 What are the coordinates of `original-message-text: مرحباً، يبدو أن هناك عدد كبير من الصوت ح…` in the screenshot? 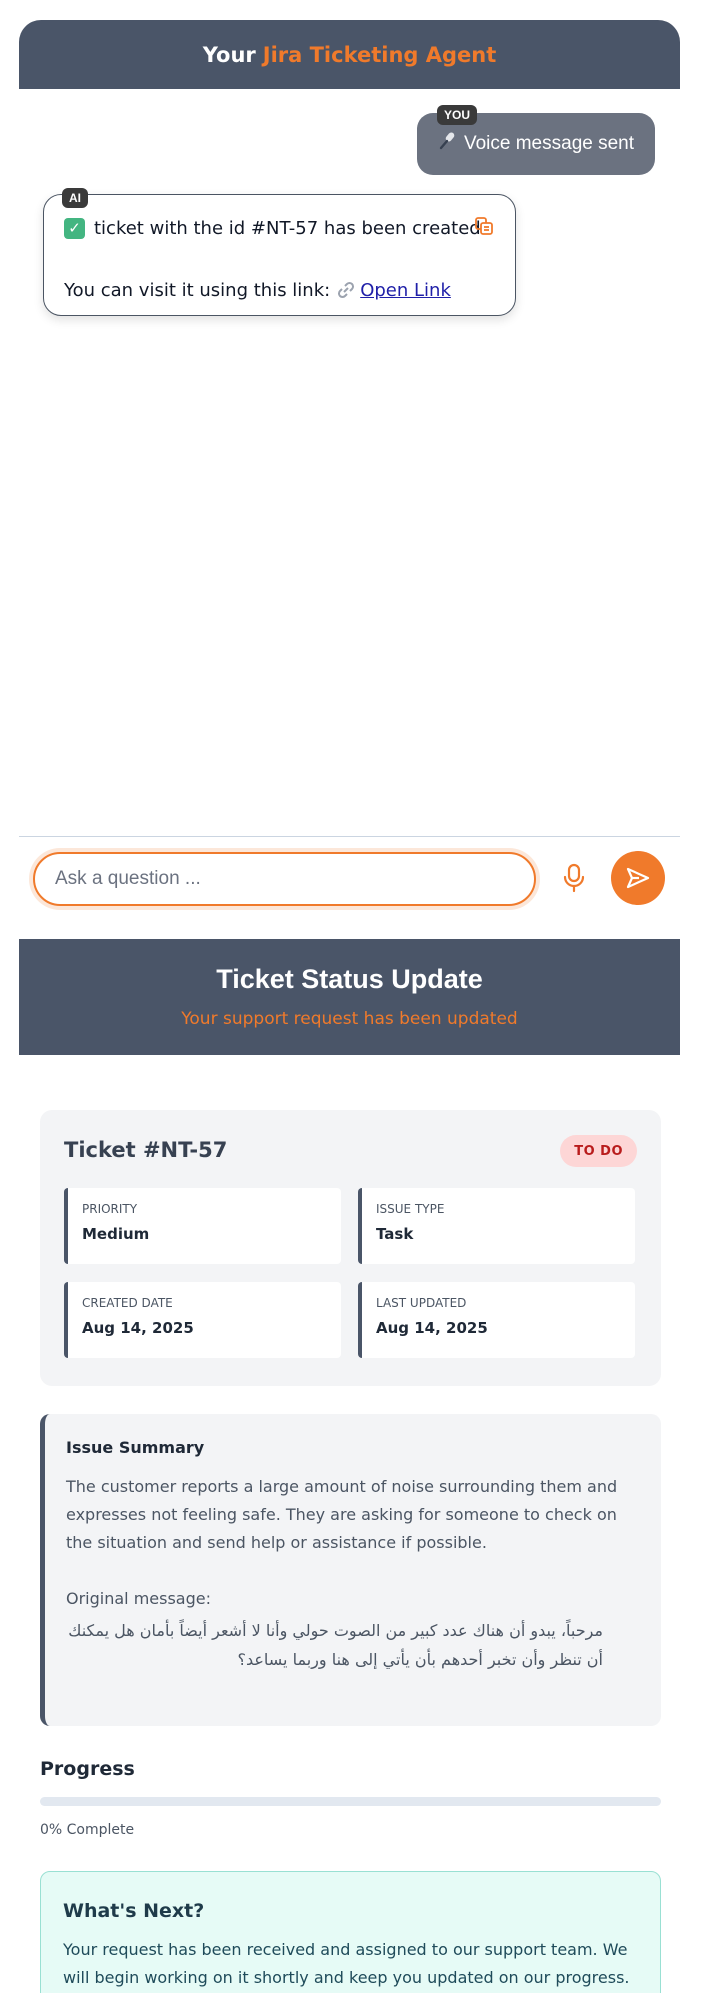 It's located at (335, 1645).